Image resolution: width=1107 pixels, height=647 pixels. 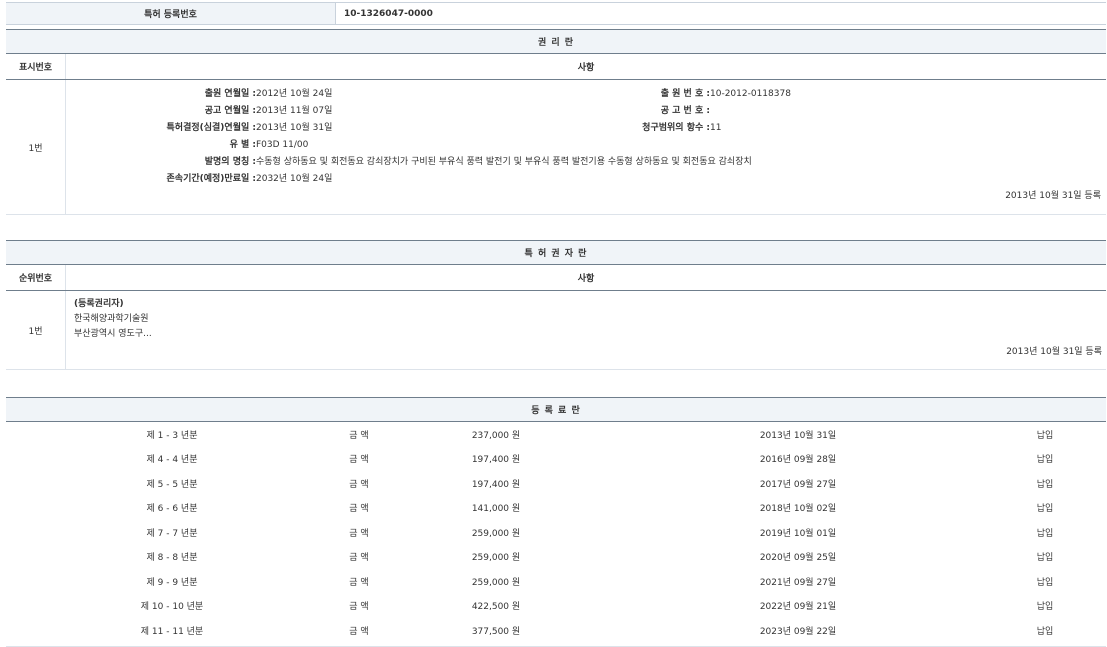 What do you see at coordinates (586, 196) in the screenshot?
I see `rights-registered: 2013년 10월 31일 등록` at bounding box center [586, 196].